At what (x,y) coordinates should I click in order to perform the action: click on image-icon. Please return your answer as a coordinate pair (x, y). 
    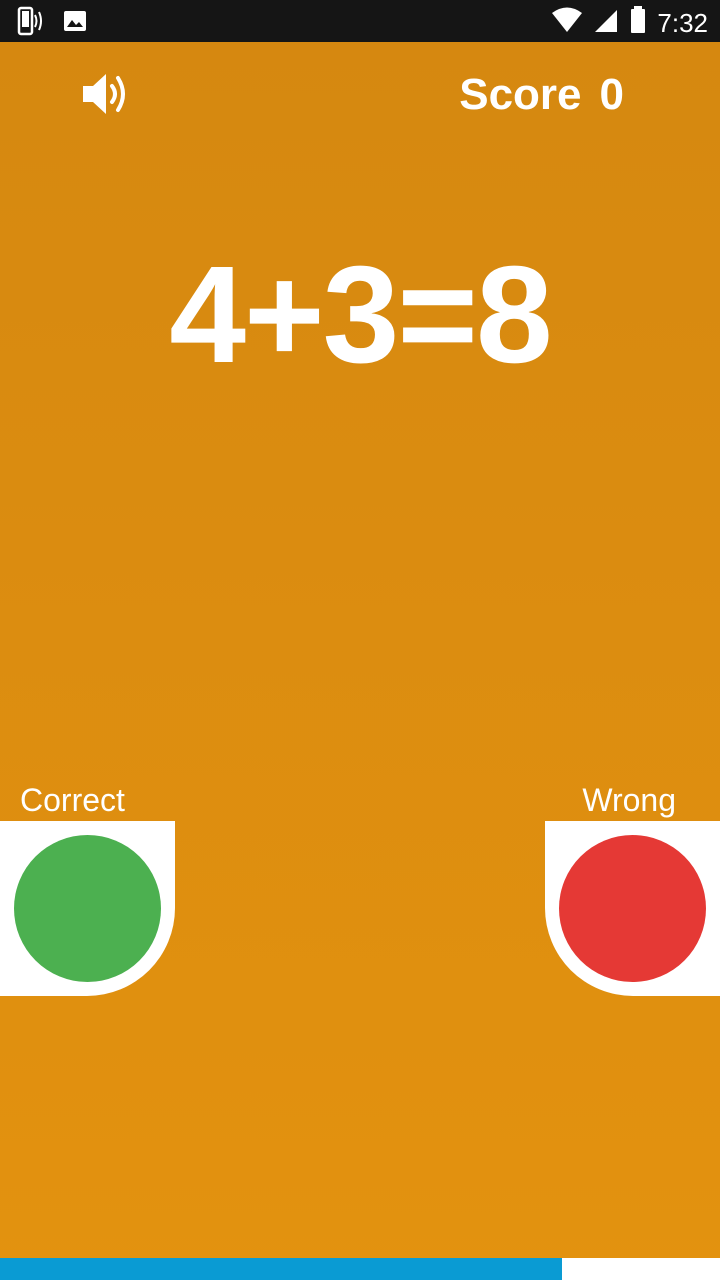
    Looking at the image, I should click on (75, 23).